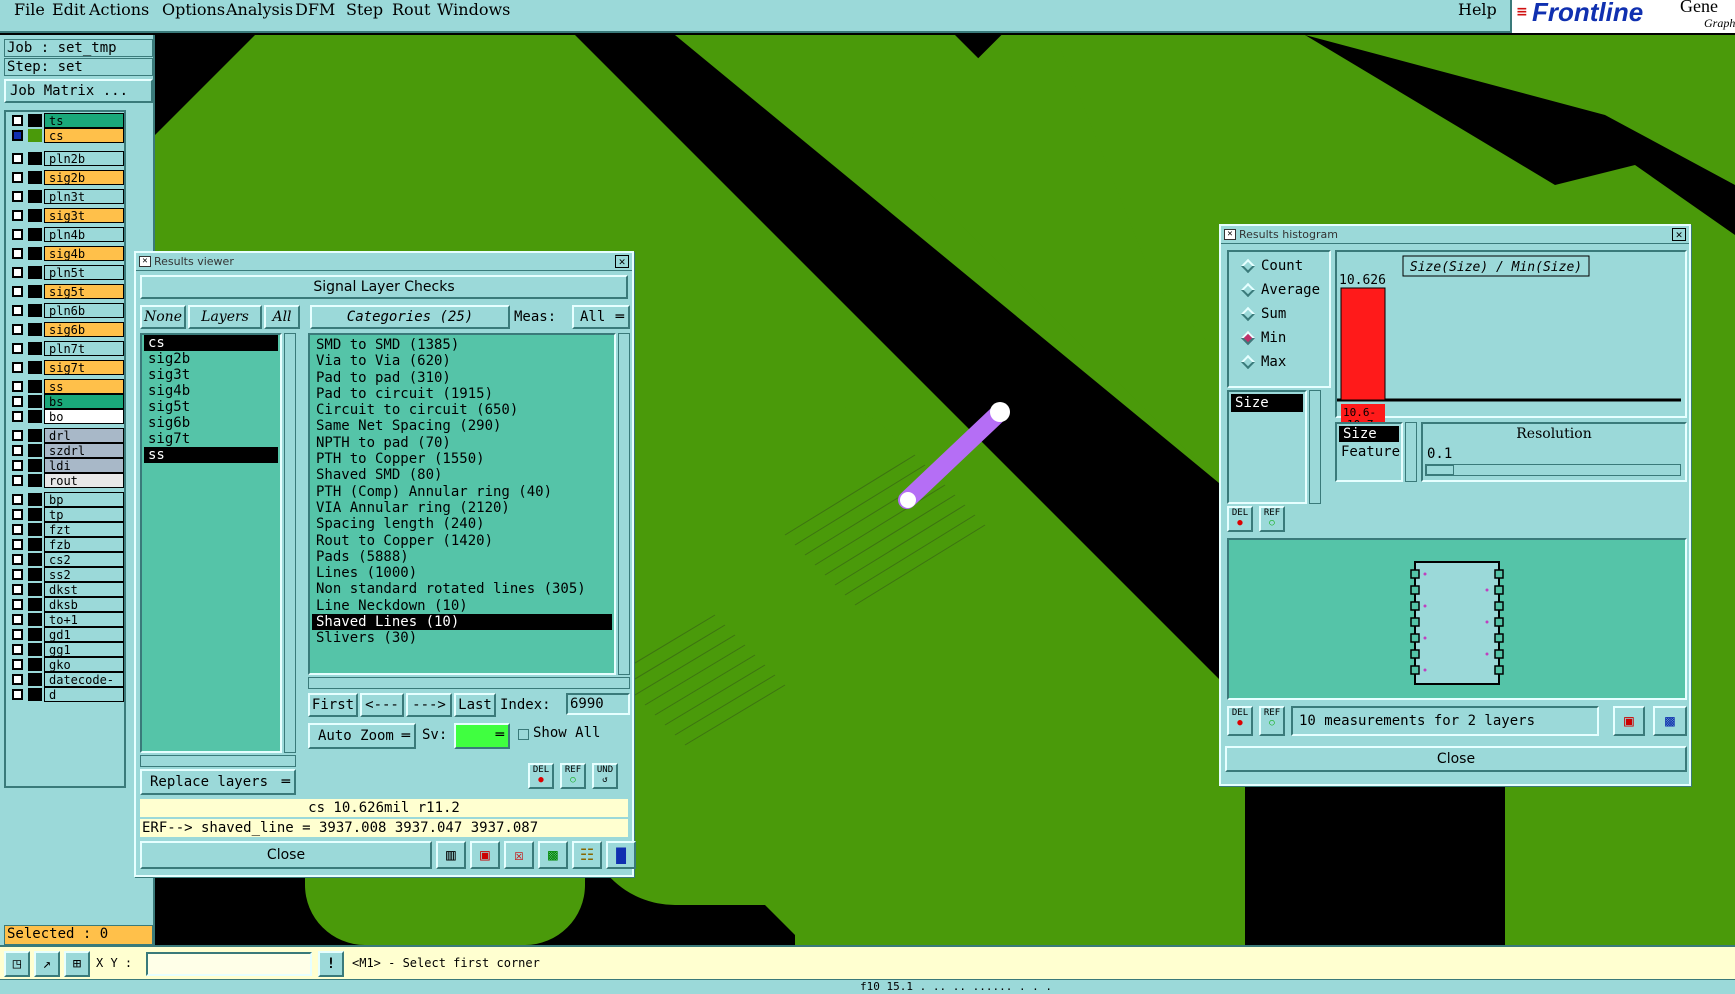  Describe the element at coordinates (462, 426) in the screenshot. I see `category-list-item: Same Net Spacing (290)` at that location.